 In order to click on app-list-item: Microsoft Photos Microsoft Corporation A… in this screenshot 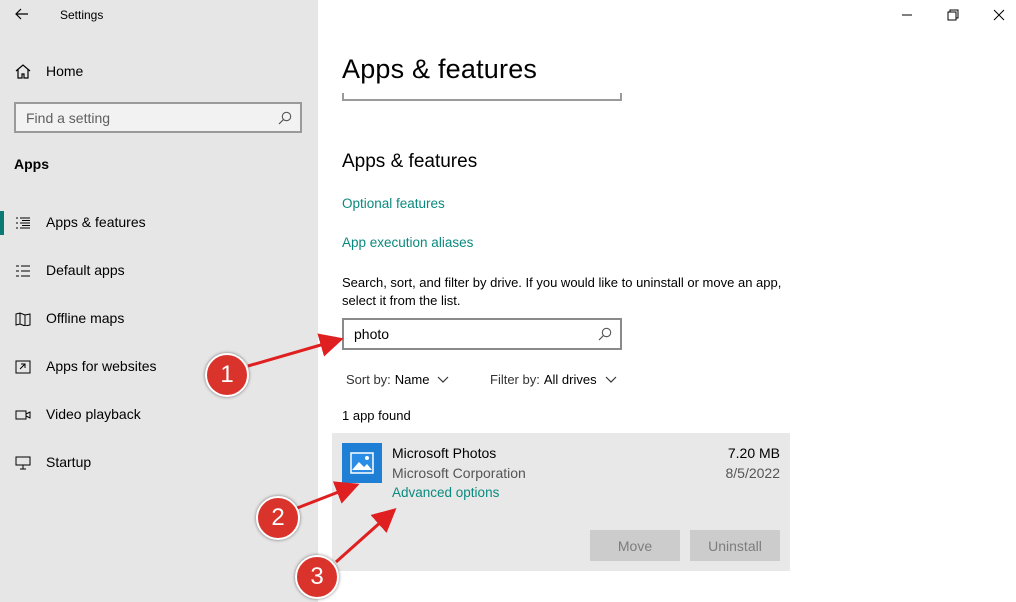, I will do `click(561, 502)`.